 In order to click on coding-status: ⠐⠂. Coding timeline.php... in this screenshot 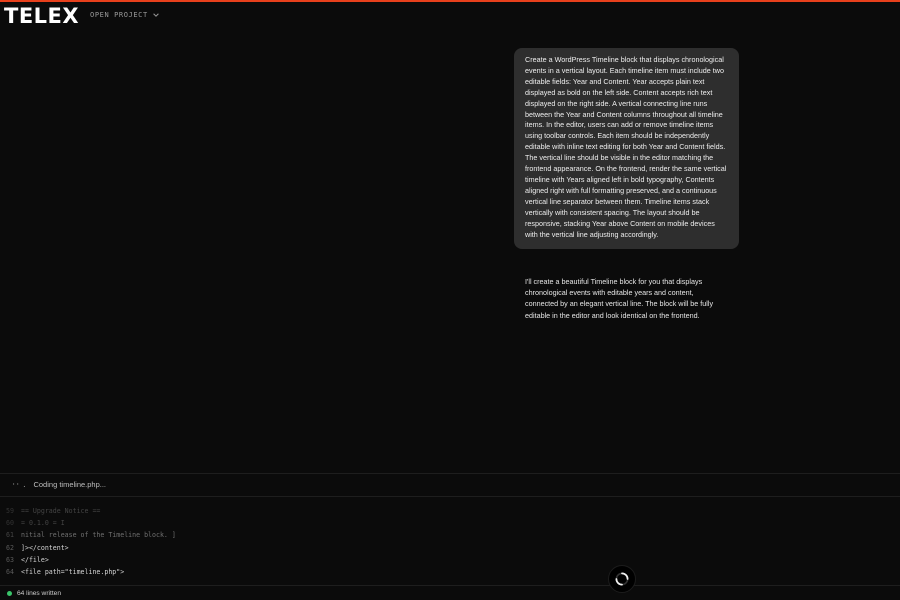, I will do `click(58, 484)`.